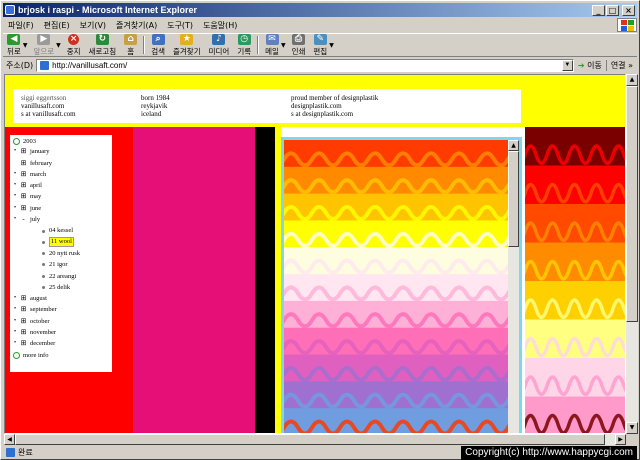  What do you see at coordinates (25, 45) in the screenshot?
I see `back-dropdown-icon: ▼` at bounding box center [25, 45].